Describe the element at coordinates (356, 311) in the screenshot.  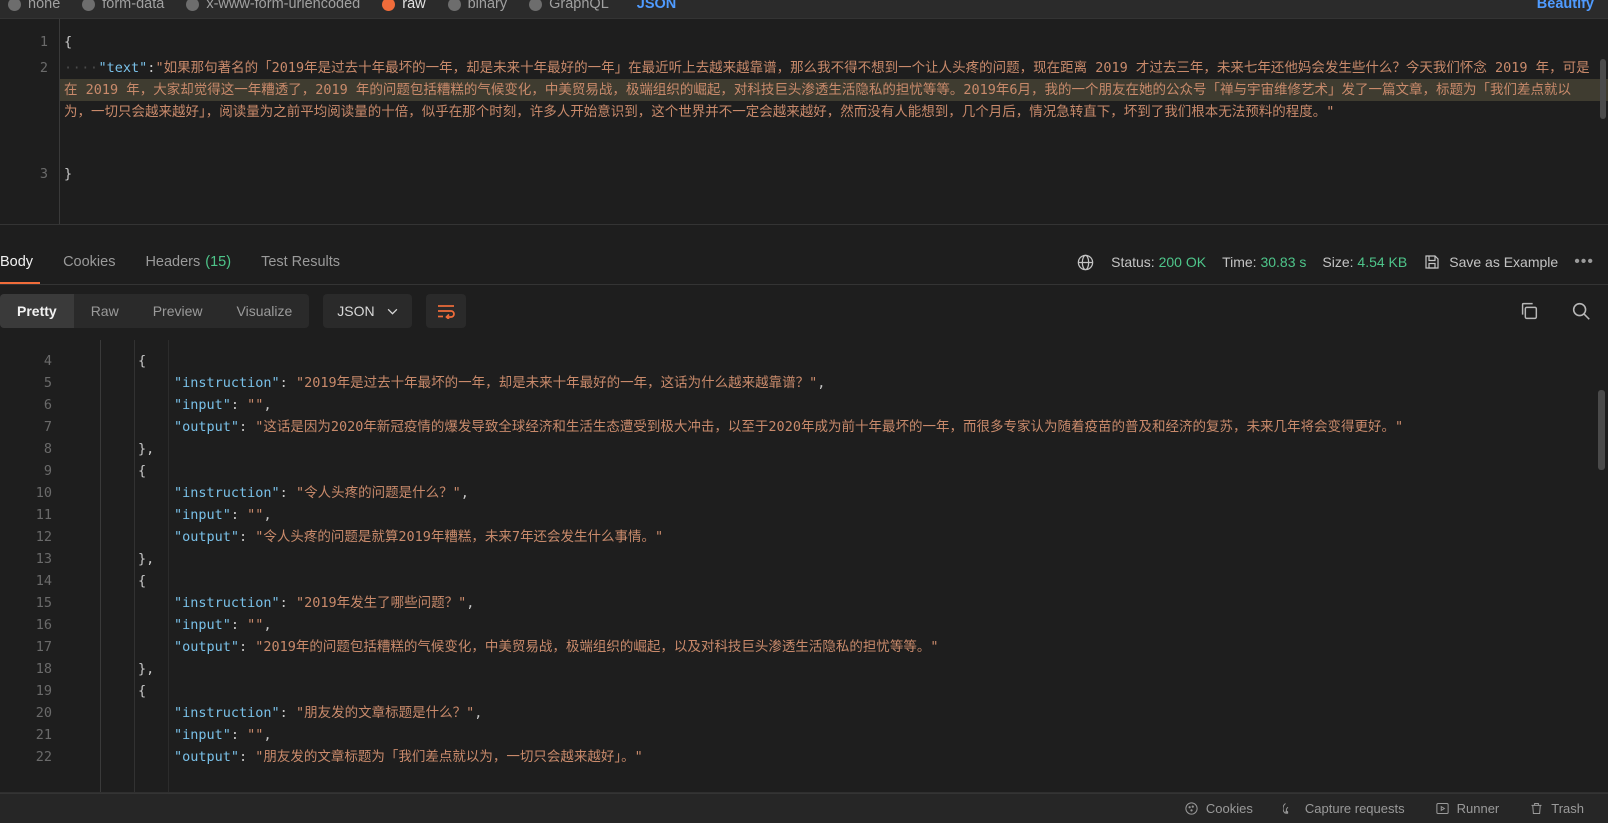
I see `response-format-label: JSON` at that location.